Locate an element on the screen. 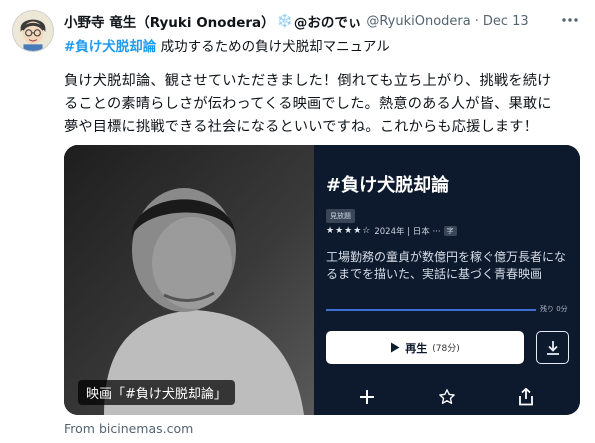  play-duration: (78分) is located at coordinates (446, 349).